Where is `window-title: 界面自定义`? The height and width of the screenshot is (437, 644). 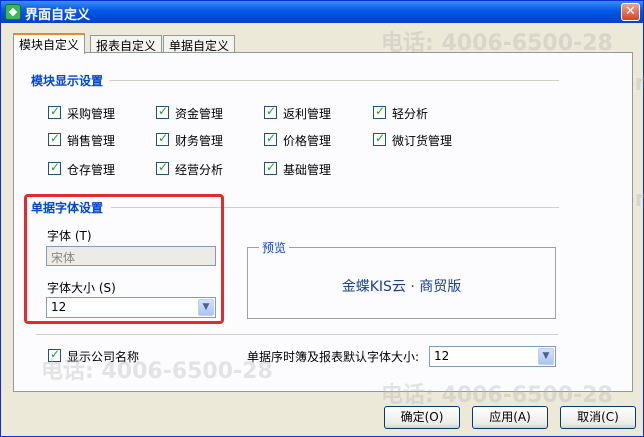
window-title: 界面自定义 is located at coordinates (58, 15).